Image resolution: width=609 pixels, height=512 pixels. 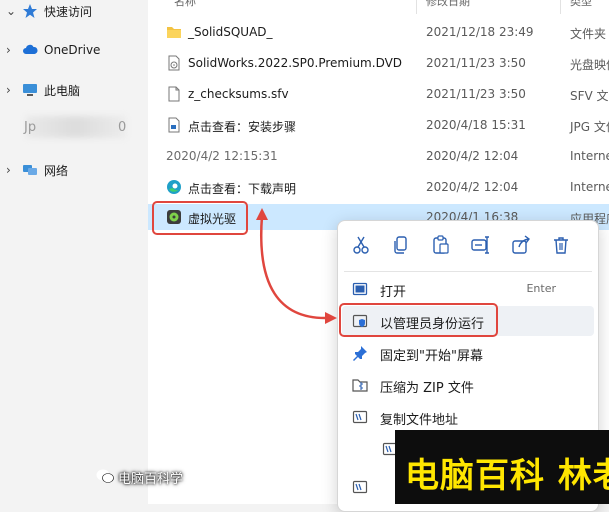 What do you see at coordinates (393, 292) in the screenshot?
I see `menu-item-label: 打开` at bounding box center [393, 292].